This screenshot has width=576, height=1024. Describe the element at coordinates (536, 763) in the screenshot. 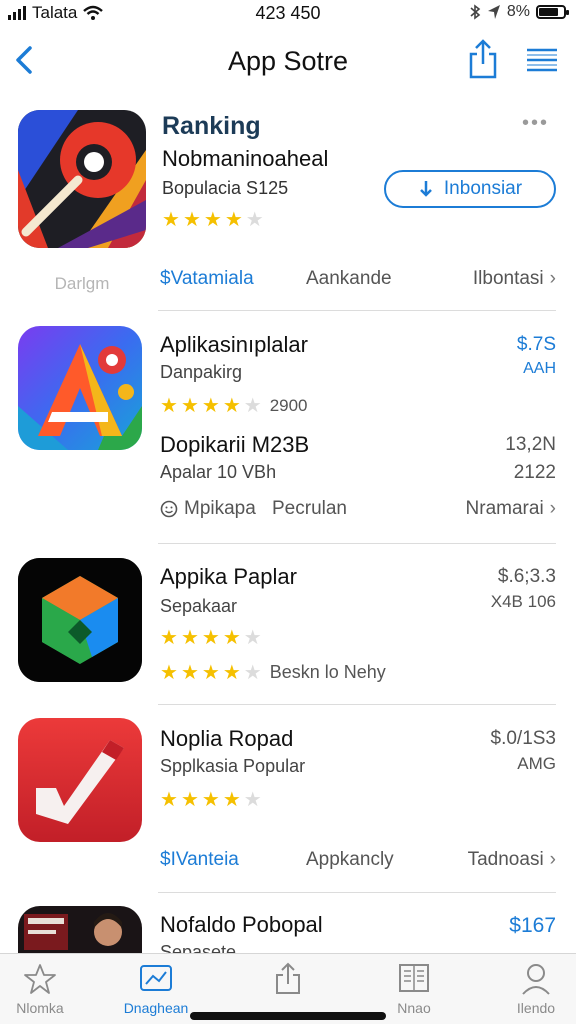

I see `app-price-sub-3: AMG` at that location.